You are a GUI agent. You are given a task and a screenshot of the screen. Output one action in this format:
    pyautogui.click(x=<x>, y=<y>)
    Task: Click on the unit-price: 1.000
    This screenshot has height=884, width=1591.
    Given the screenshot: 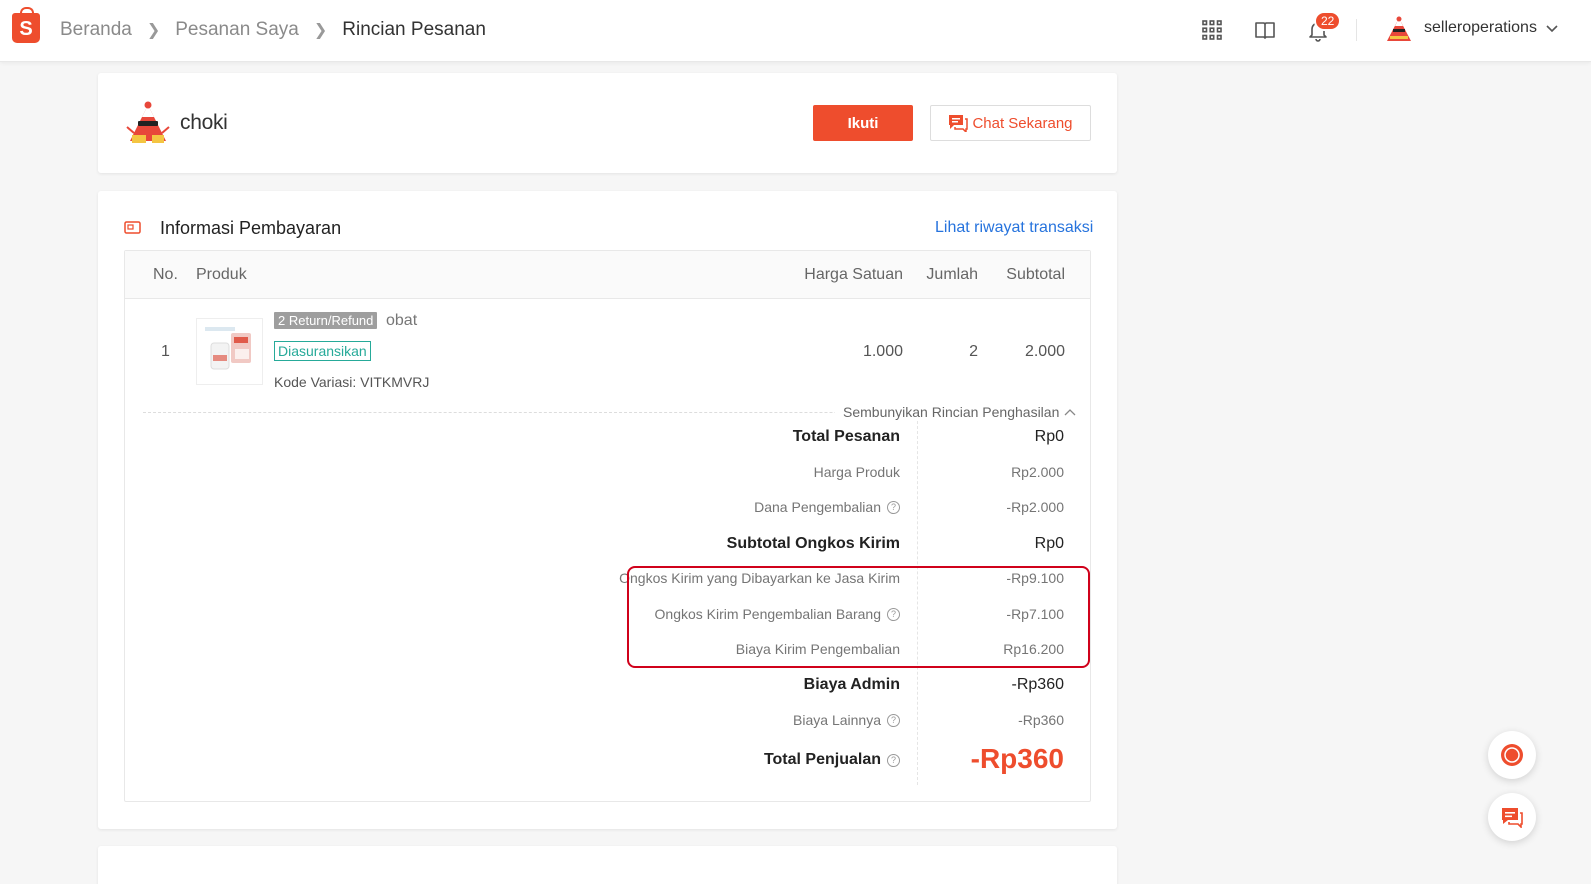 What is the action you would take?
    pyautogui.click(x=882, y=351)
    